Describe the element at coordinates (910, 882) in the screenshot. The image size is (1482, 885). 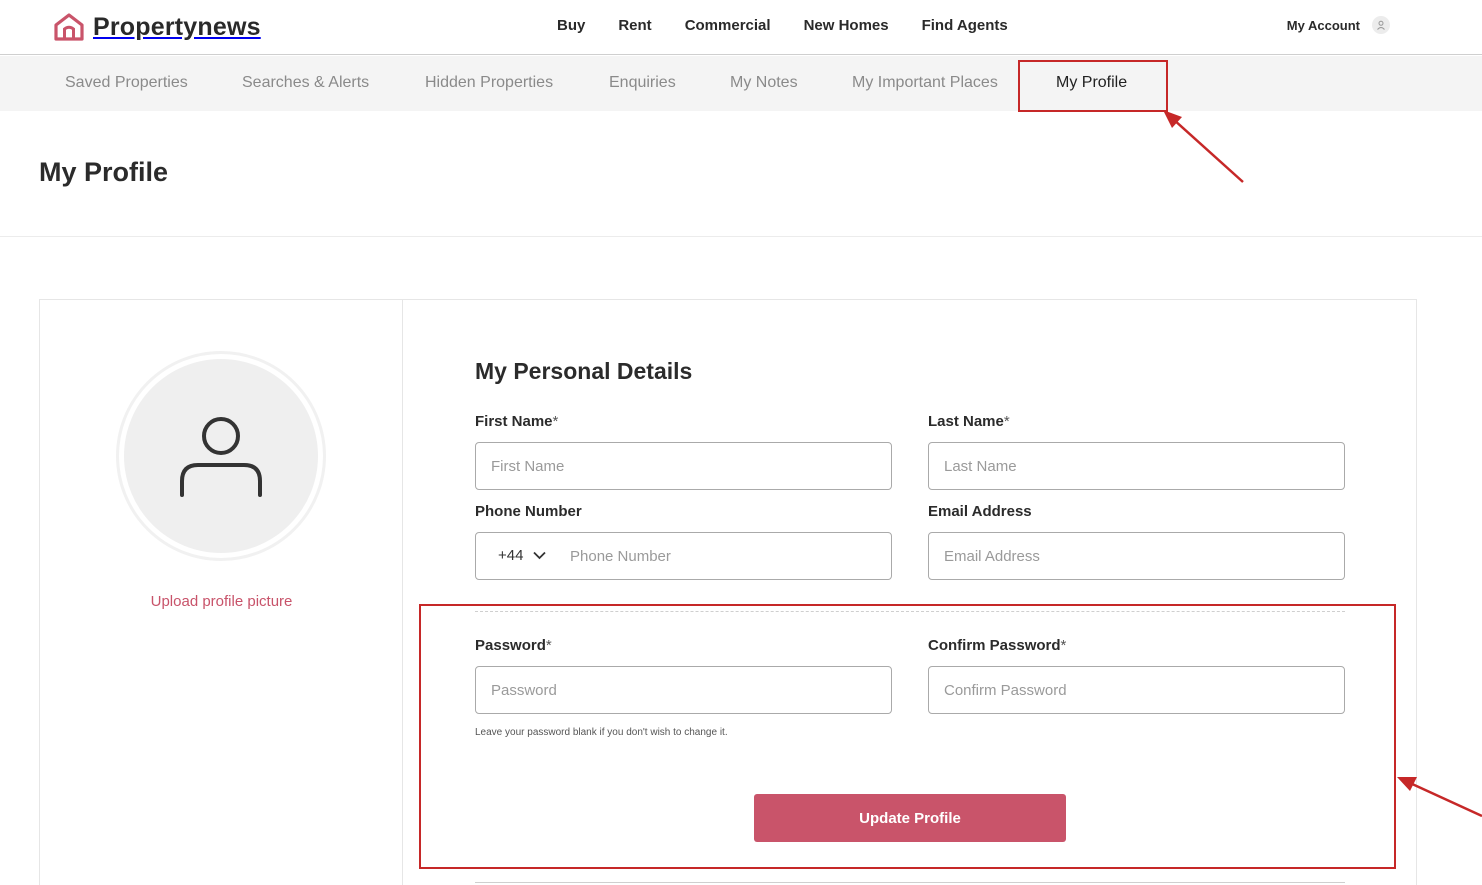
I see `form-bottom-divider` at that location.